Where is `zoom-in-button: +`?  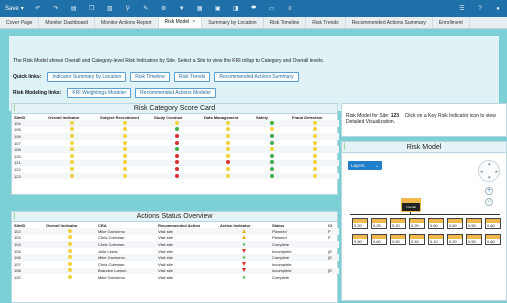 zoom-in-button: + is located at coordinates (489, 191).